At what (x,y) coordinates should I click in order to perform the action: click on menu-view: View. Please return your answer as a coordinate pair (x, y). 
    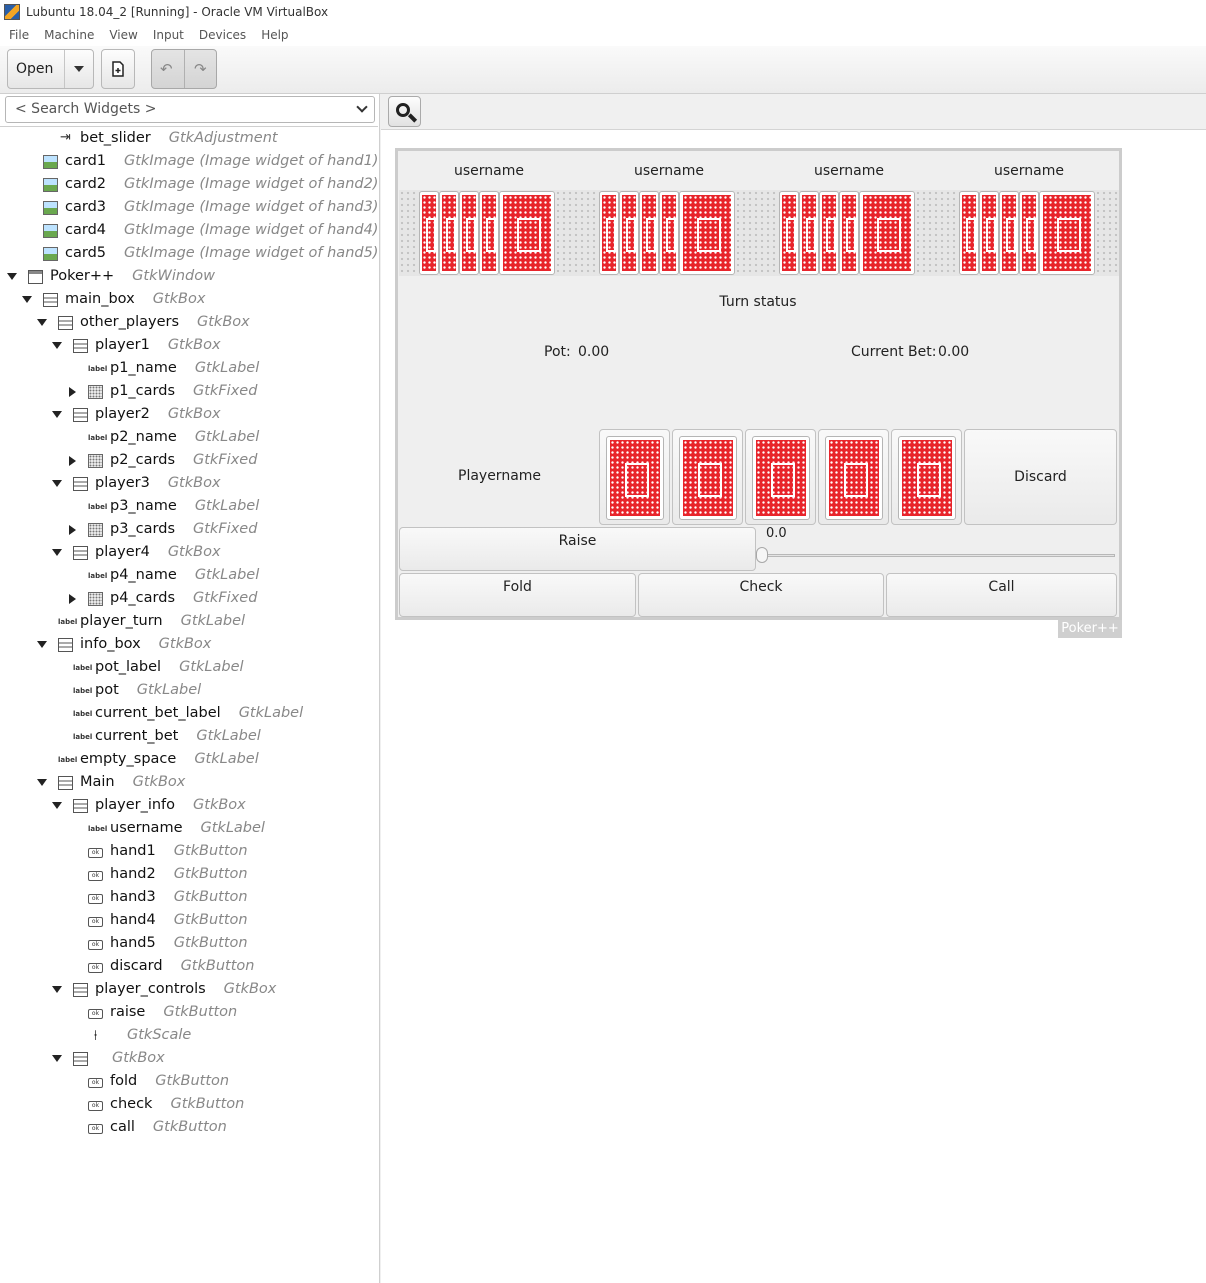
    Looking at the image, I should click on (123, 35).